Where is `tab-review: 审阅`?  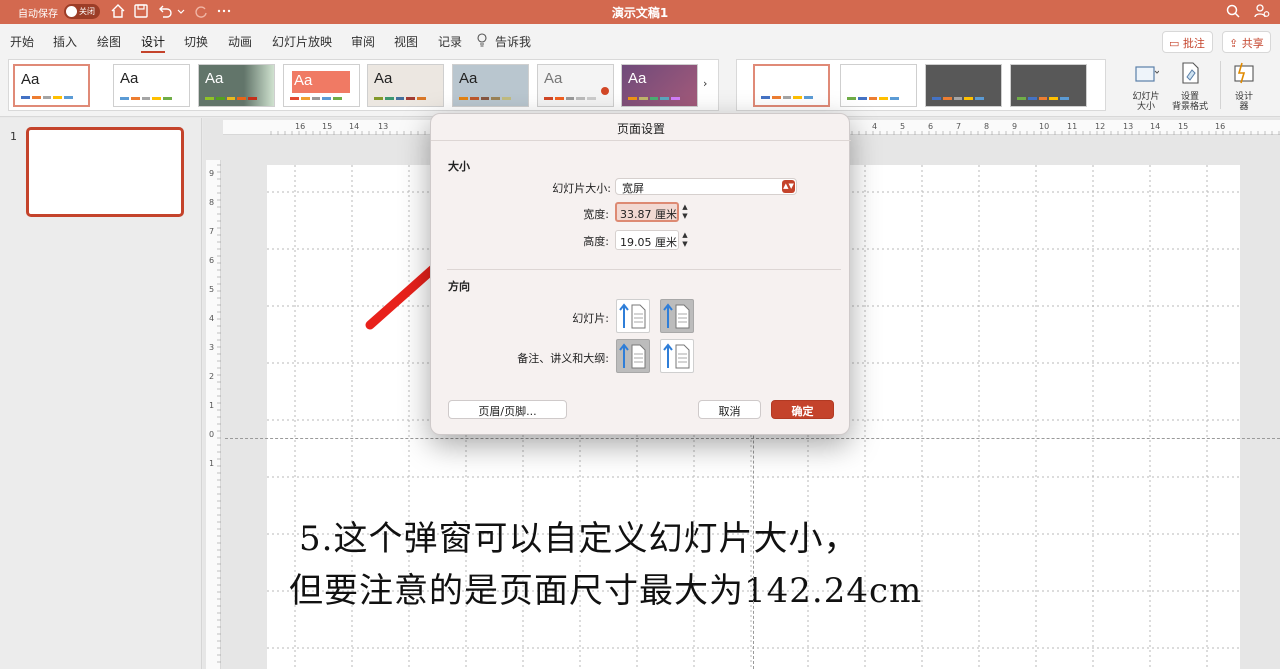
tab-review: 审阅 is located at coordinates (363, 41).